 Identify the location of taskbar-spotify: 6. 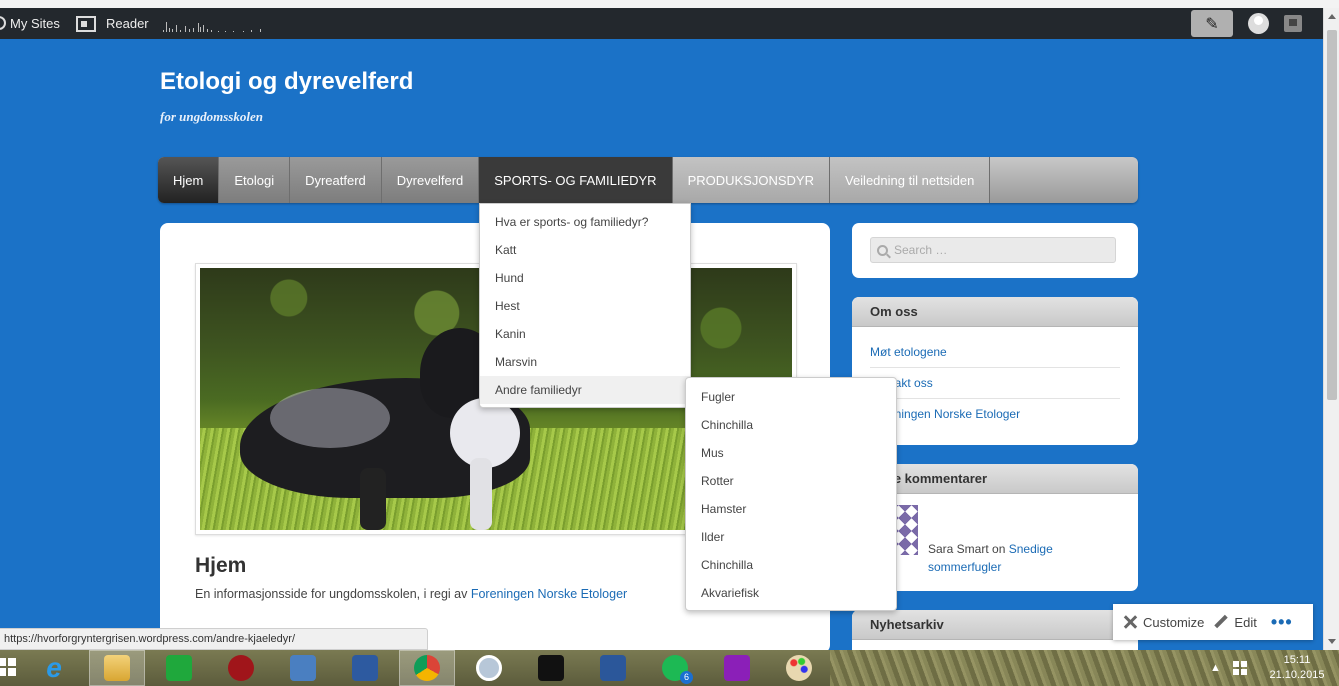
(675, 668).